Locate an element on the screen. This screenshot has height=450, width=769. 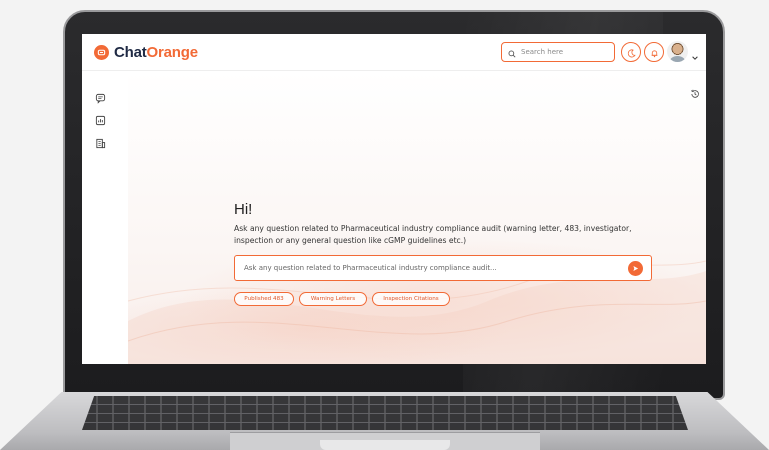
chip-inspection-citations: Inspection Citations is located at coordinates (411, 299).